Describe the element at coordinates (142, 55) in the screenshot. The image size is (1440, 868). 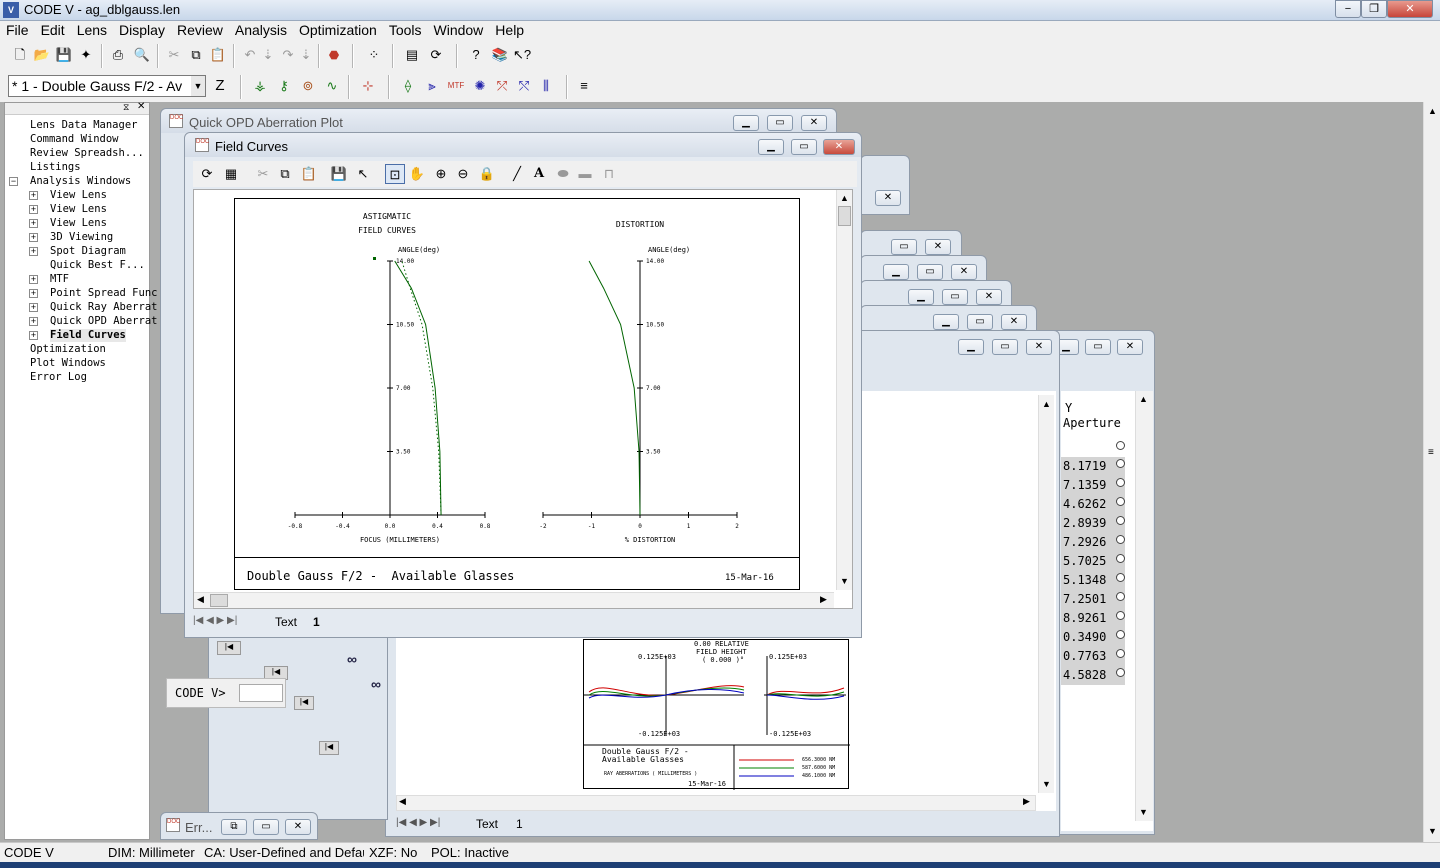
I see `print-preview-icon: 🔍` at that location.